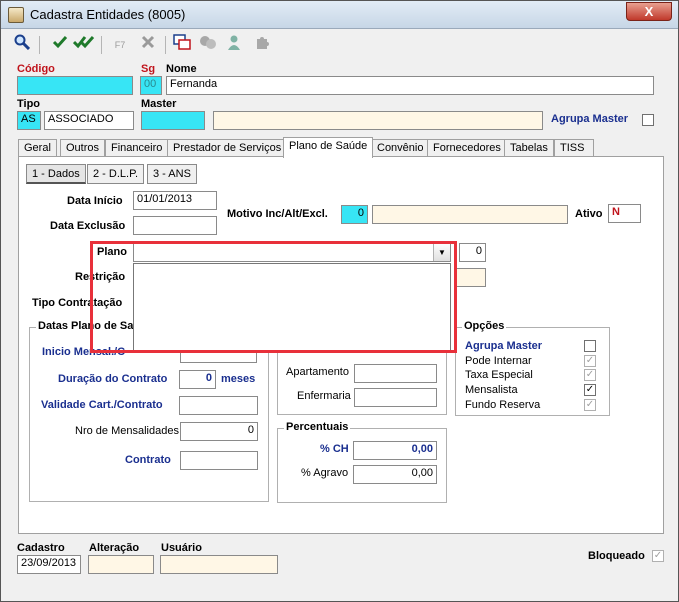 This screenshot has width=679, height=602. I want to click on tipo-code-field: AS, so click(29, 120).